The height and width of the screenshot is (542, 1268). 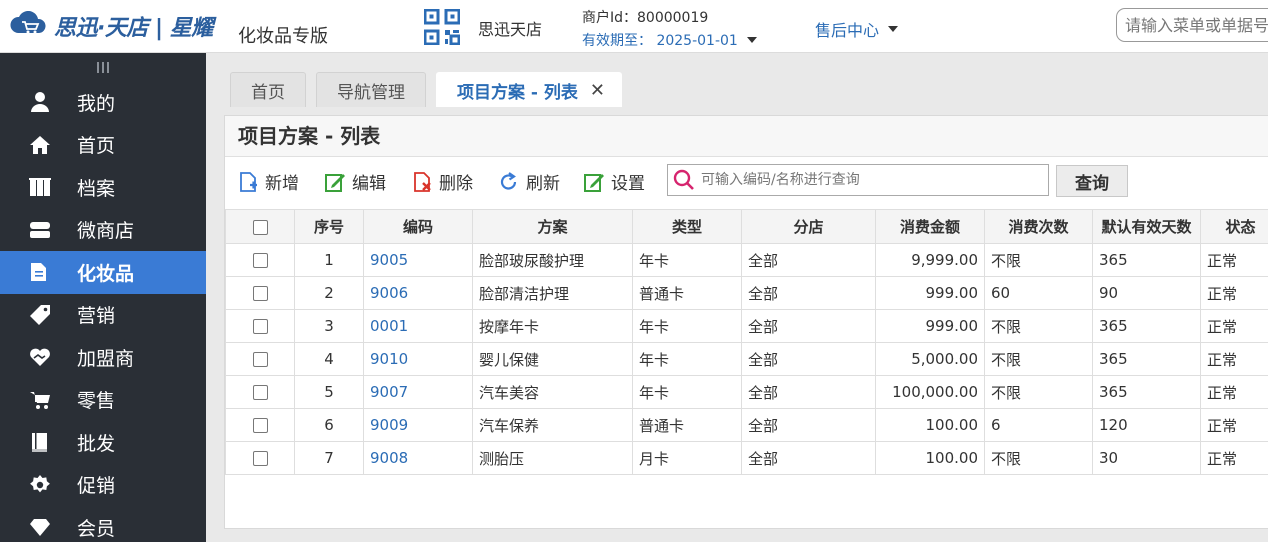 What do you see at coordinates (857, 29) in the screenshot?
I see `after-sales-dropdown: 售后中心` at bounding box center [857, 29].